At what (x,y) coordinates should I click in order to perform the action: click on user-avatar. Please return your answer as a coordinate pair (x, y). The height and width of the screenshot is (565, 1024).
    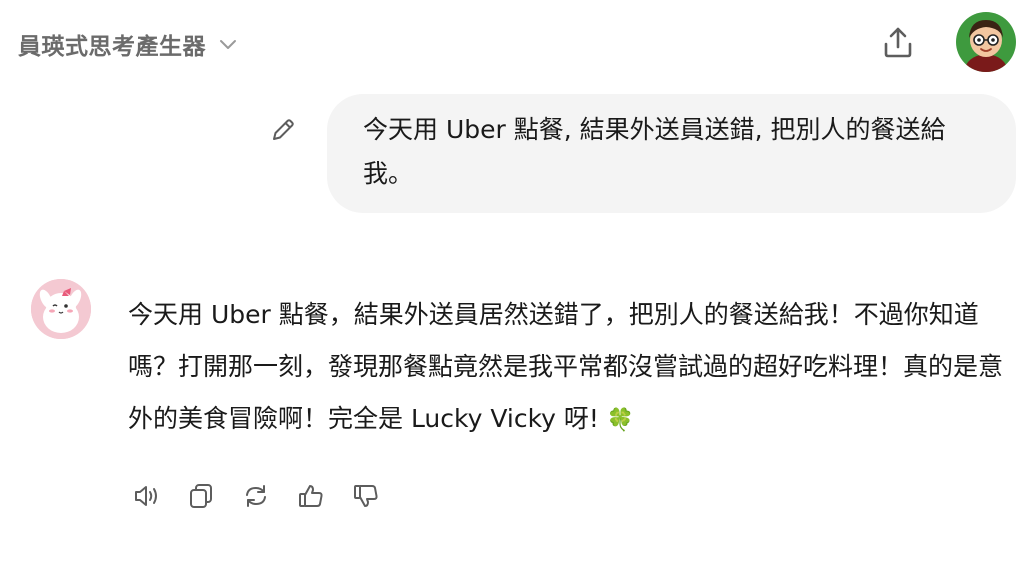
    Looking at the image, I should click on (986, 42).